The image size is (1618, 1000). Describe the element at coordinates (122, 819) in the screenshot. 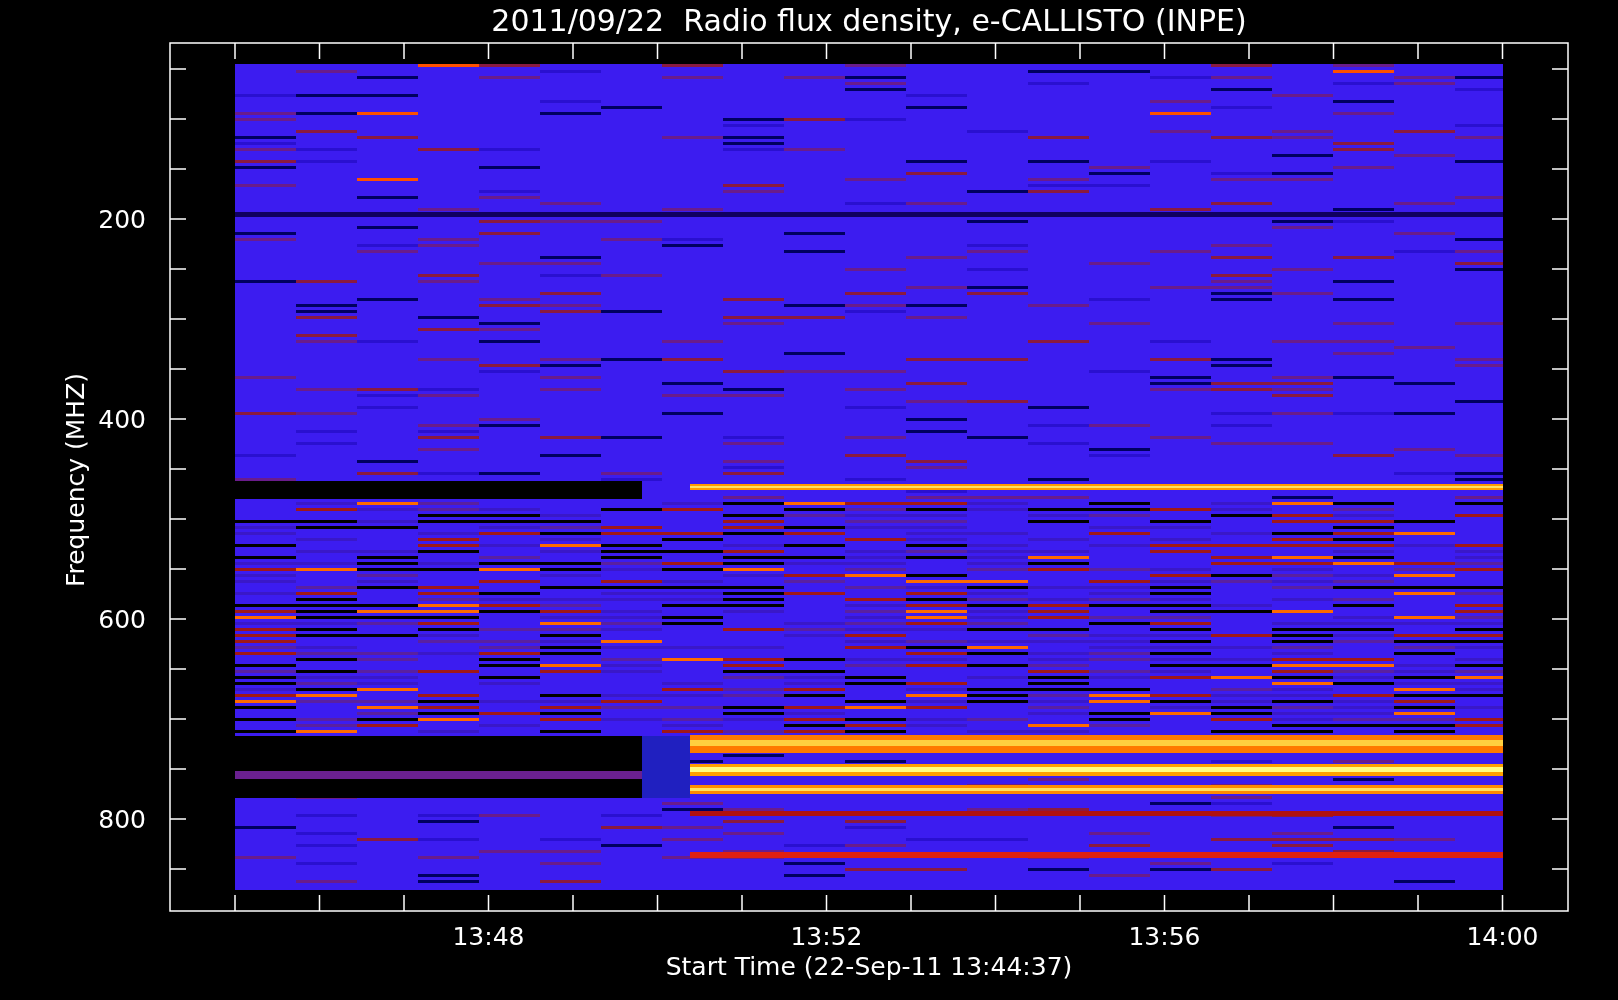

I see `y-tick-label: 800` at that location.